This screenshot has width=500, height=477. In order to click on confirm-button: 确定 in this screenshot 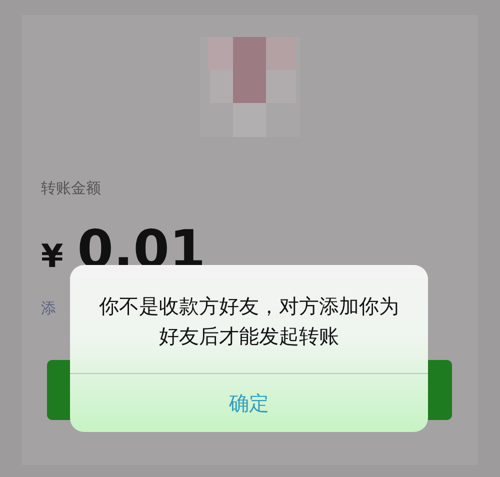, I will do `click(249, 403)`.